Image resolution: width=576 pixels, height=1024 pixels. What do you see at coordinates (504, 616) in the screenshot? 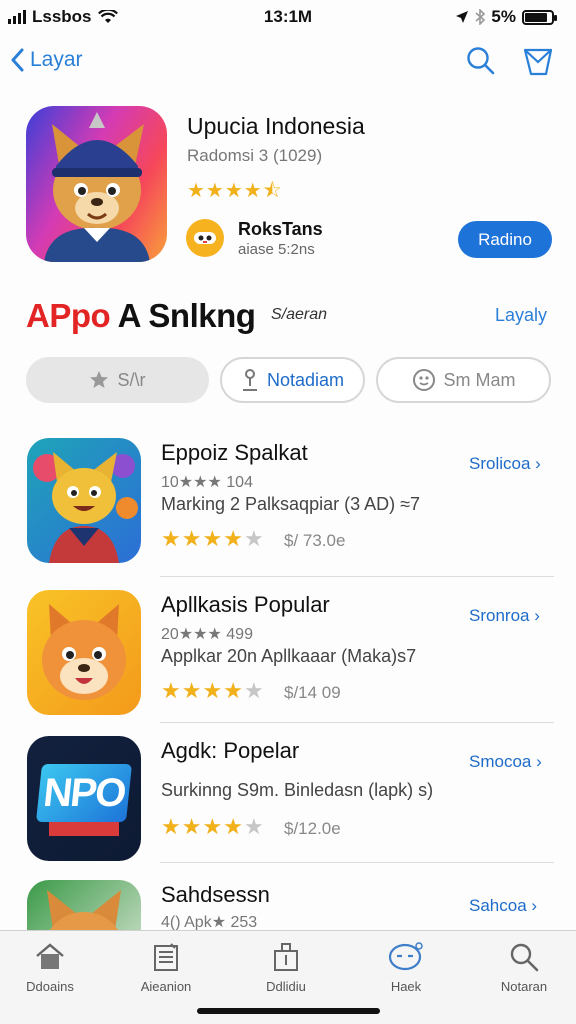
I see `app-get-link: Sronroa ›` at bounding box center [504, 616].